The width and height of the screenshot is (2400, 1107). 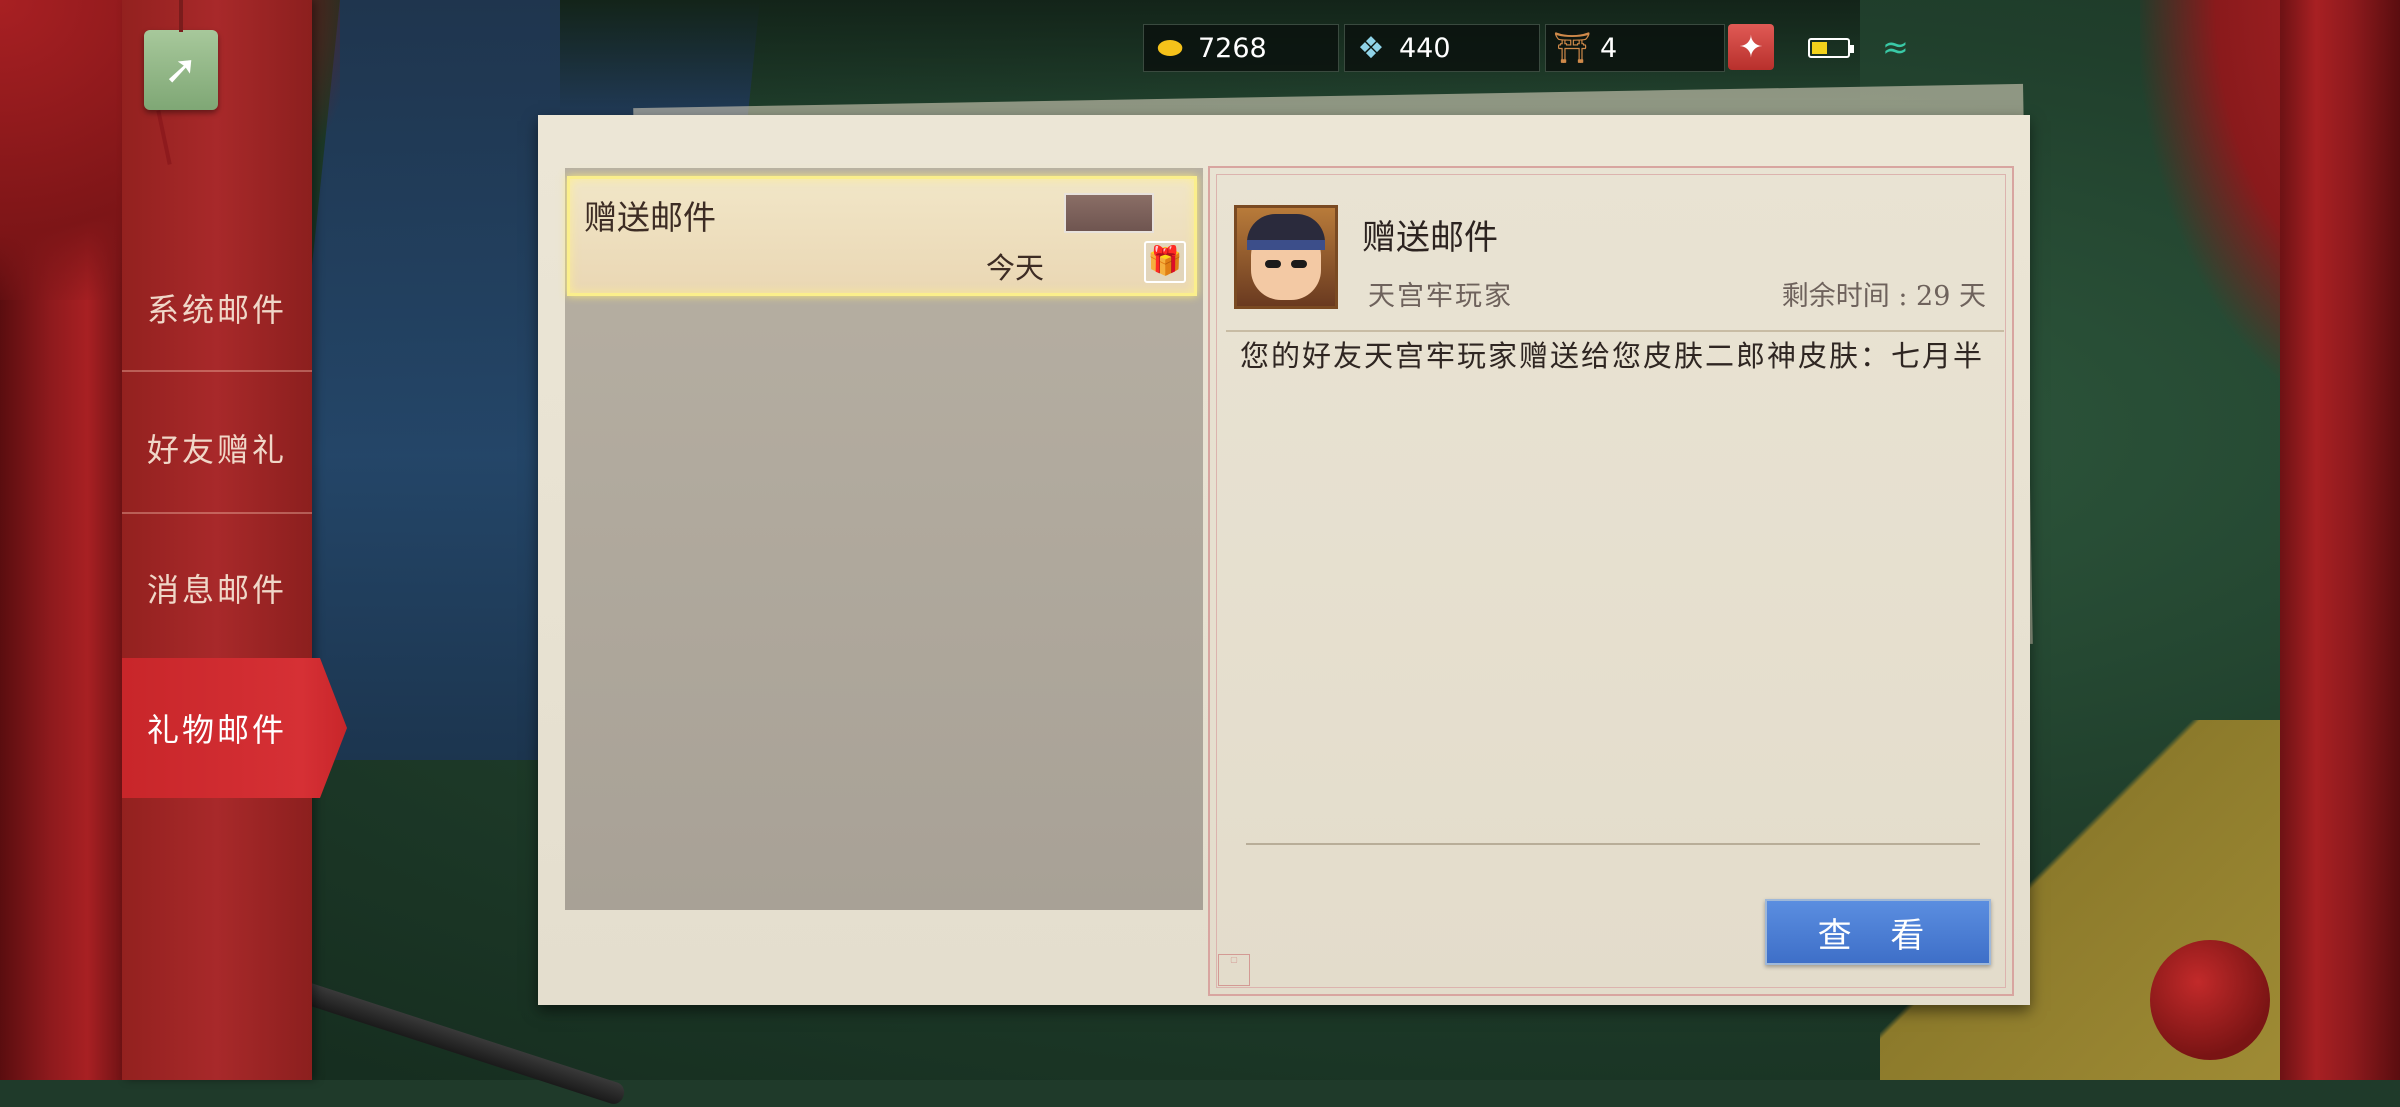 I want to click on ticket-counter: ⛩ 4, so click(x=1635, y=48).